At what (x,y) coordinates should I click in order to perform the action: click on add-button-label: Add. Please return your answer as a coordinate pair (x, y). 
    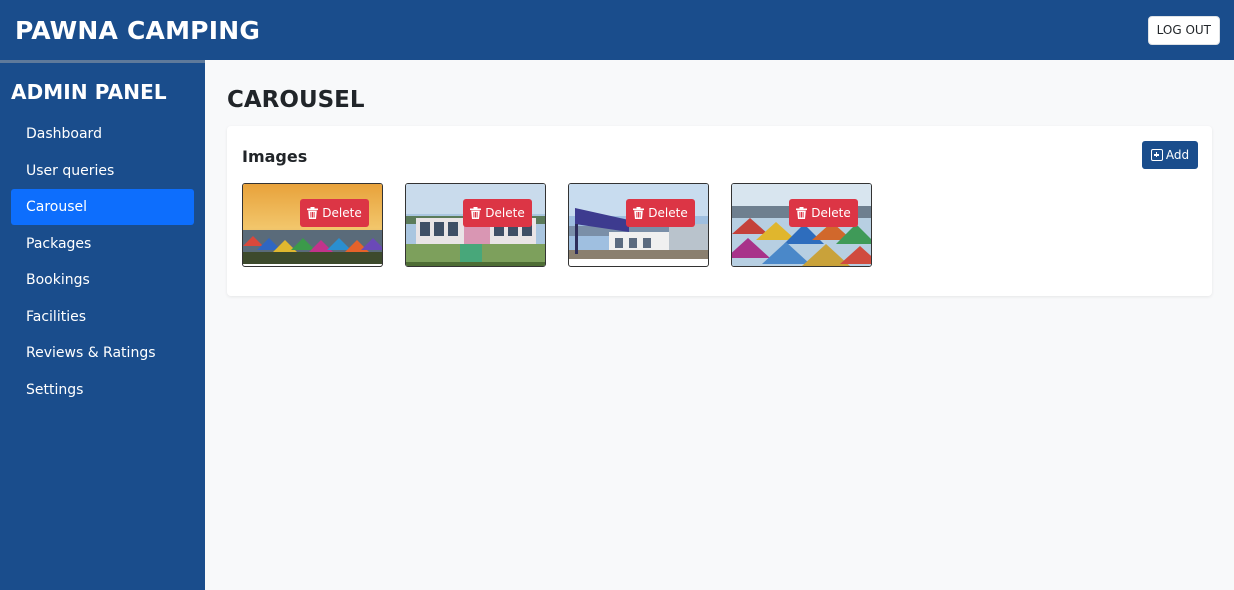
    Looking at the image, I should click on (1177, 155).